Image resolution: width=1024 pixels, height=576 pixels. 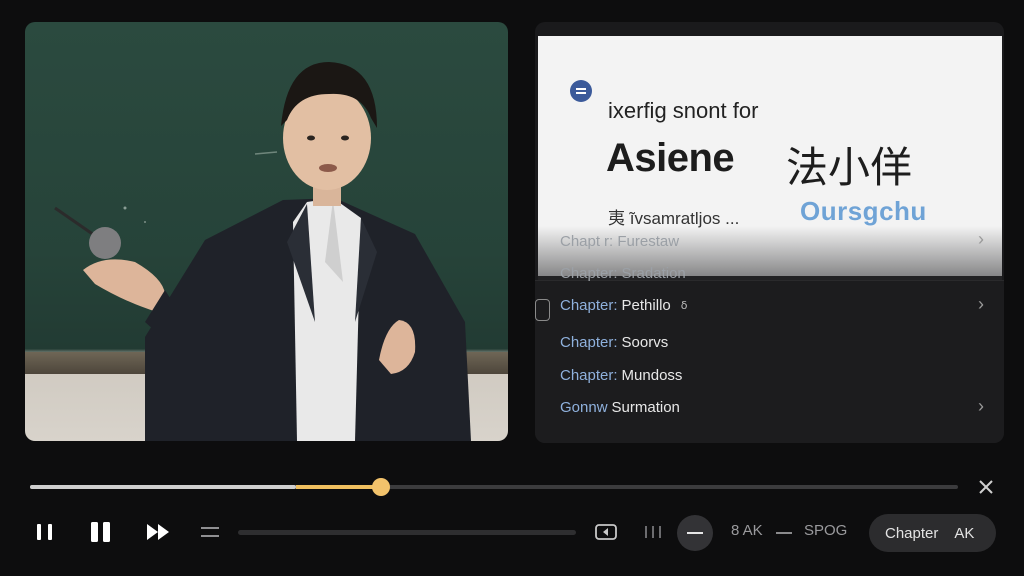 What do you see at coordinates (683, 110) in the screenshot?
I see `slide-subtitle: ixerfig snont for` at bounding box center [683, 110].